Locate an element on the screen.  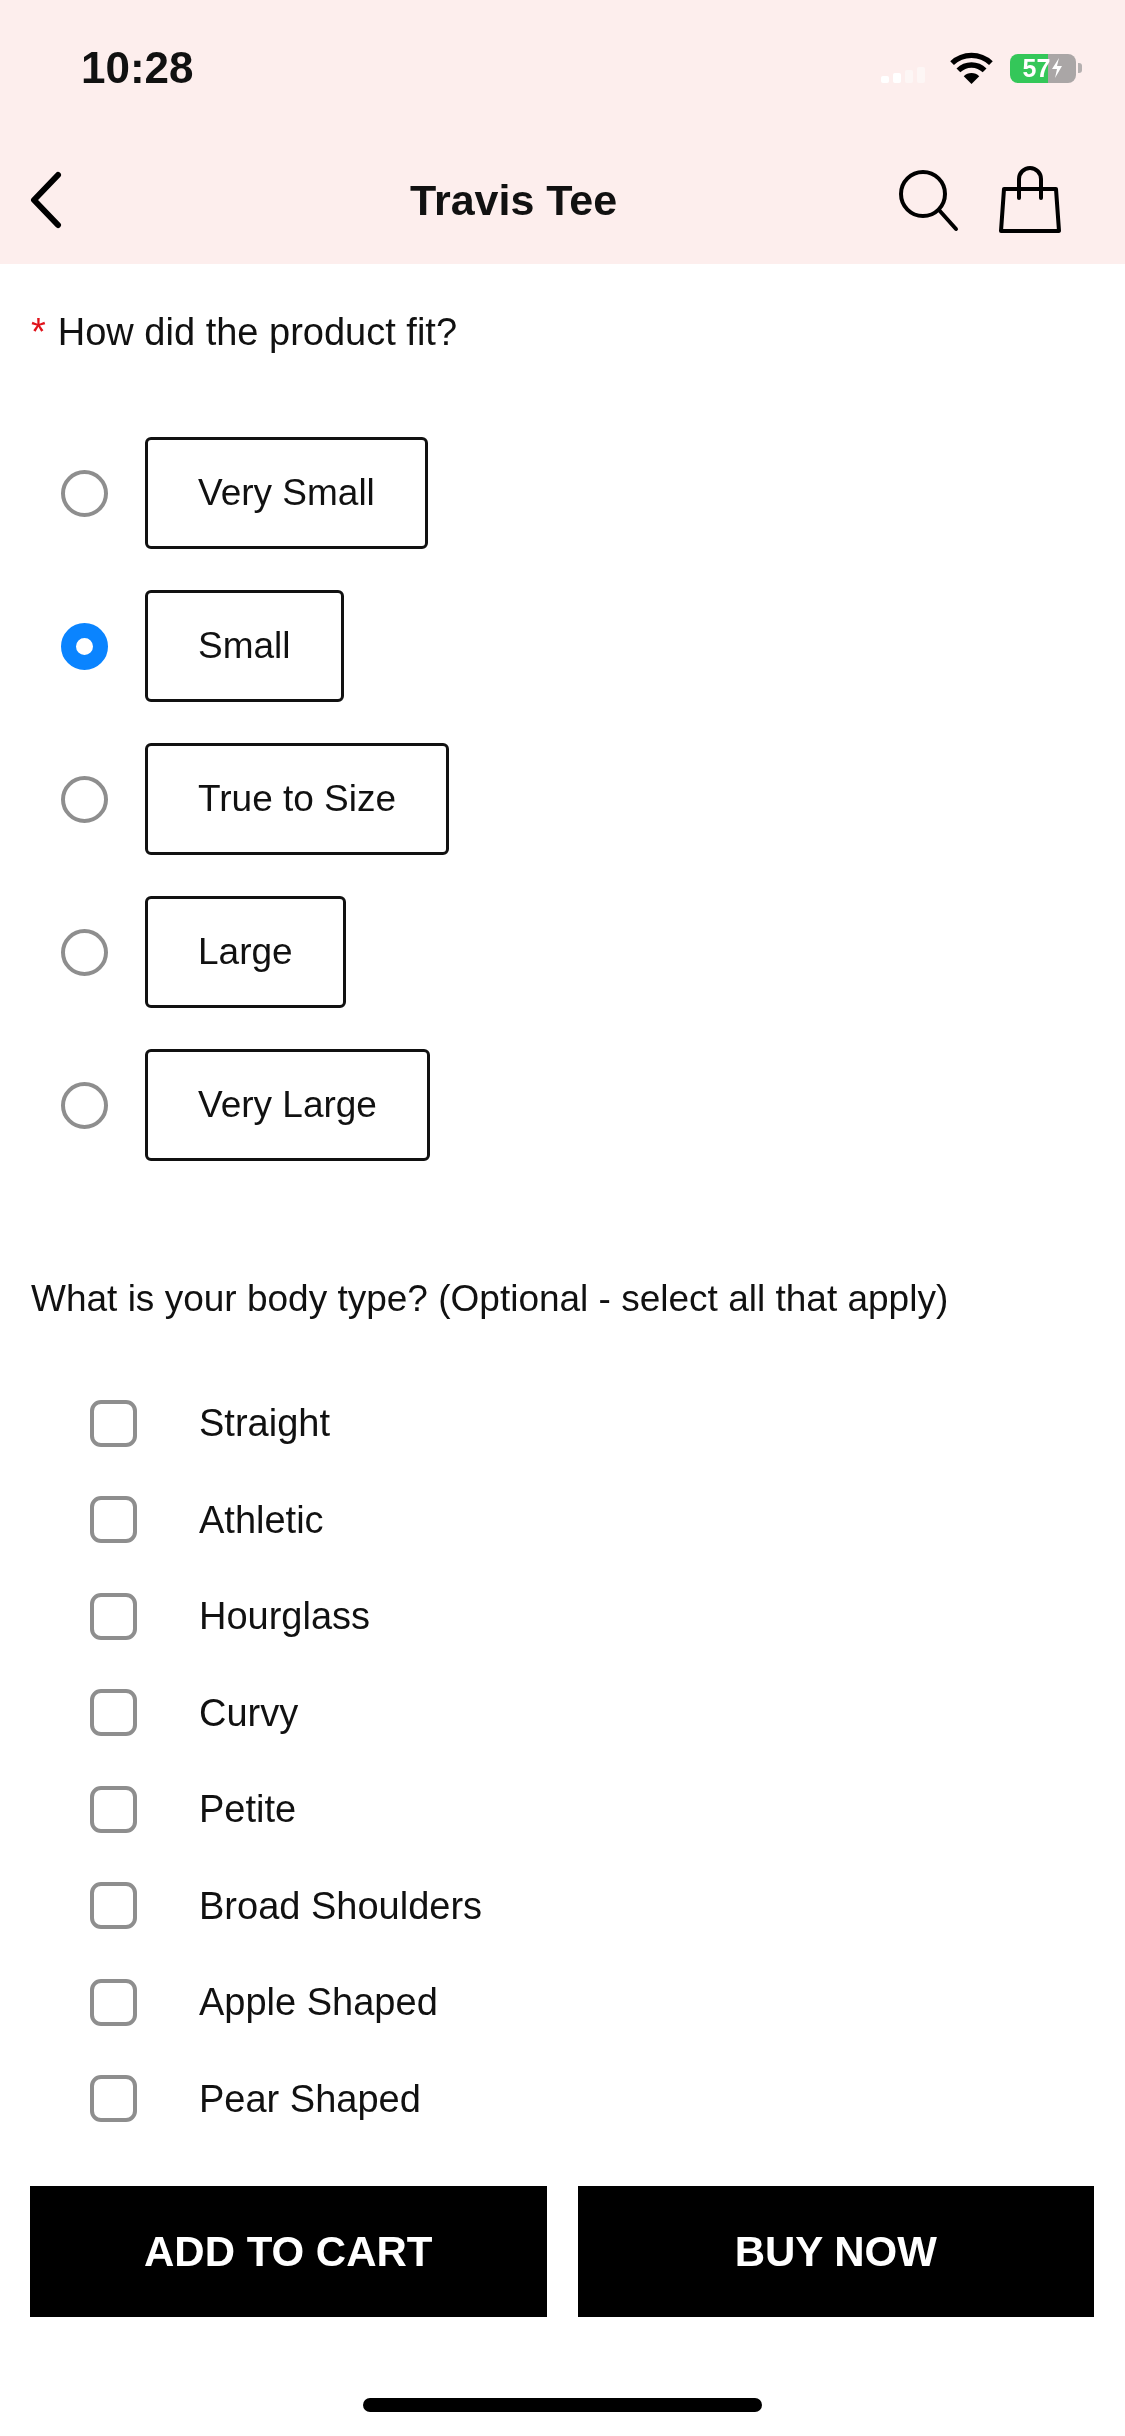
checkbox-label: Straight is located at coordinates (264, 1423).